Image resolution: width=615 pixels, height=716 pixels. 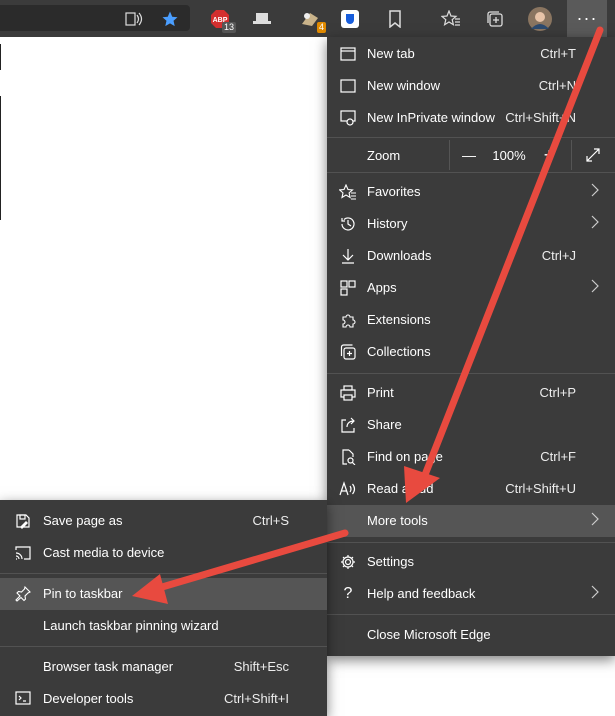 I want to click on menu-item-zoom: Zoom — 100% +, so click(x=471, y=155).